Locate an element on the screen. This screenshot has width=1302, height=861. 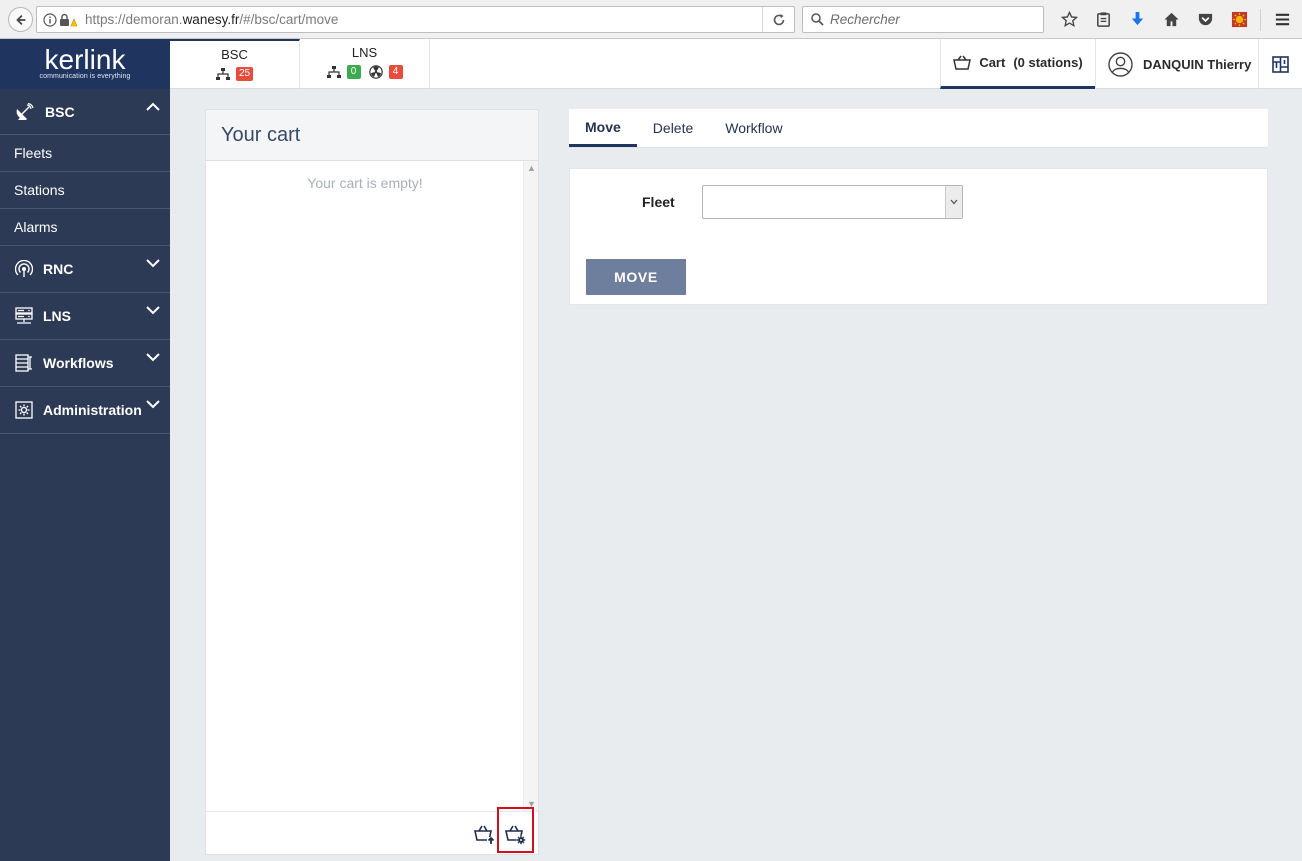
chevron-up-icon is located at coordinates (153, 106).